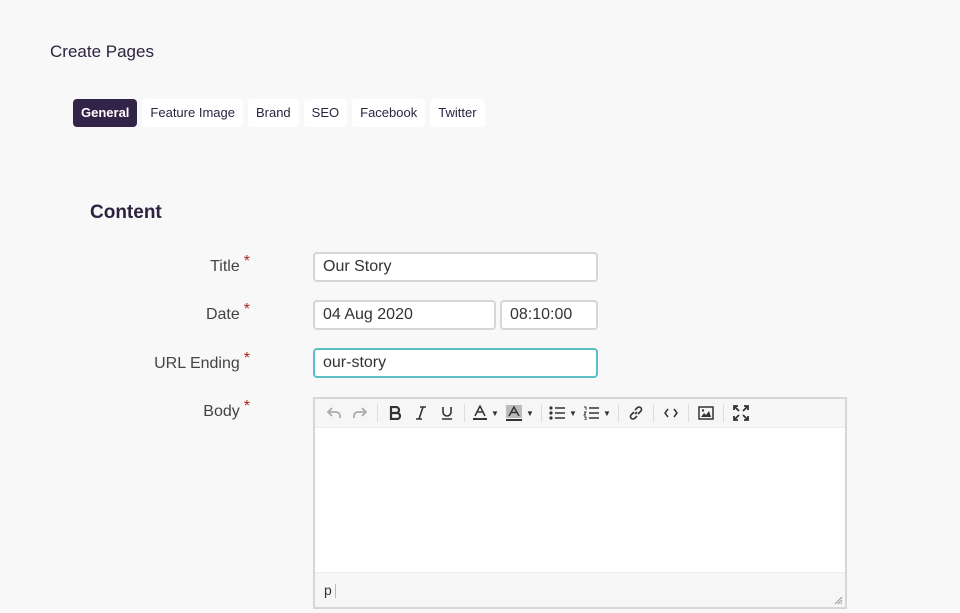 The width and height of the screenshot is (960, 613). I want to click on title-input: Our Story, so click(455, 267).